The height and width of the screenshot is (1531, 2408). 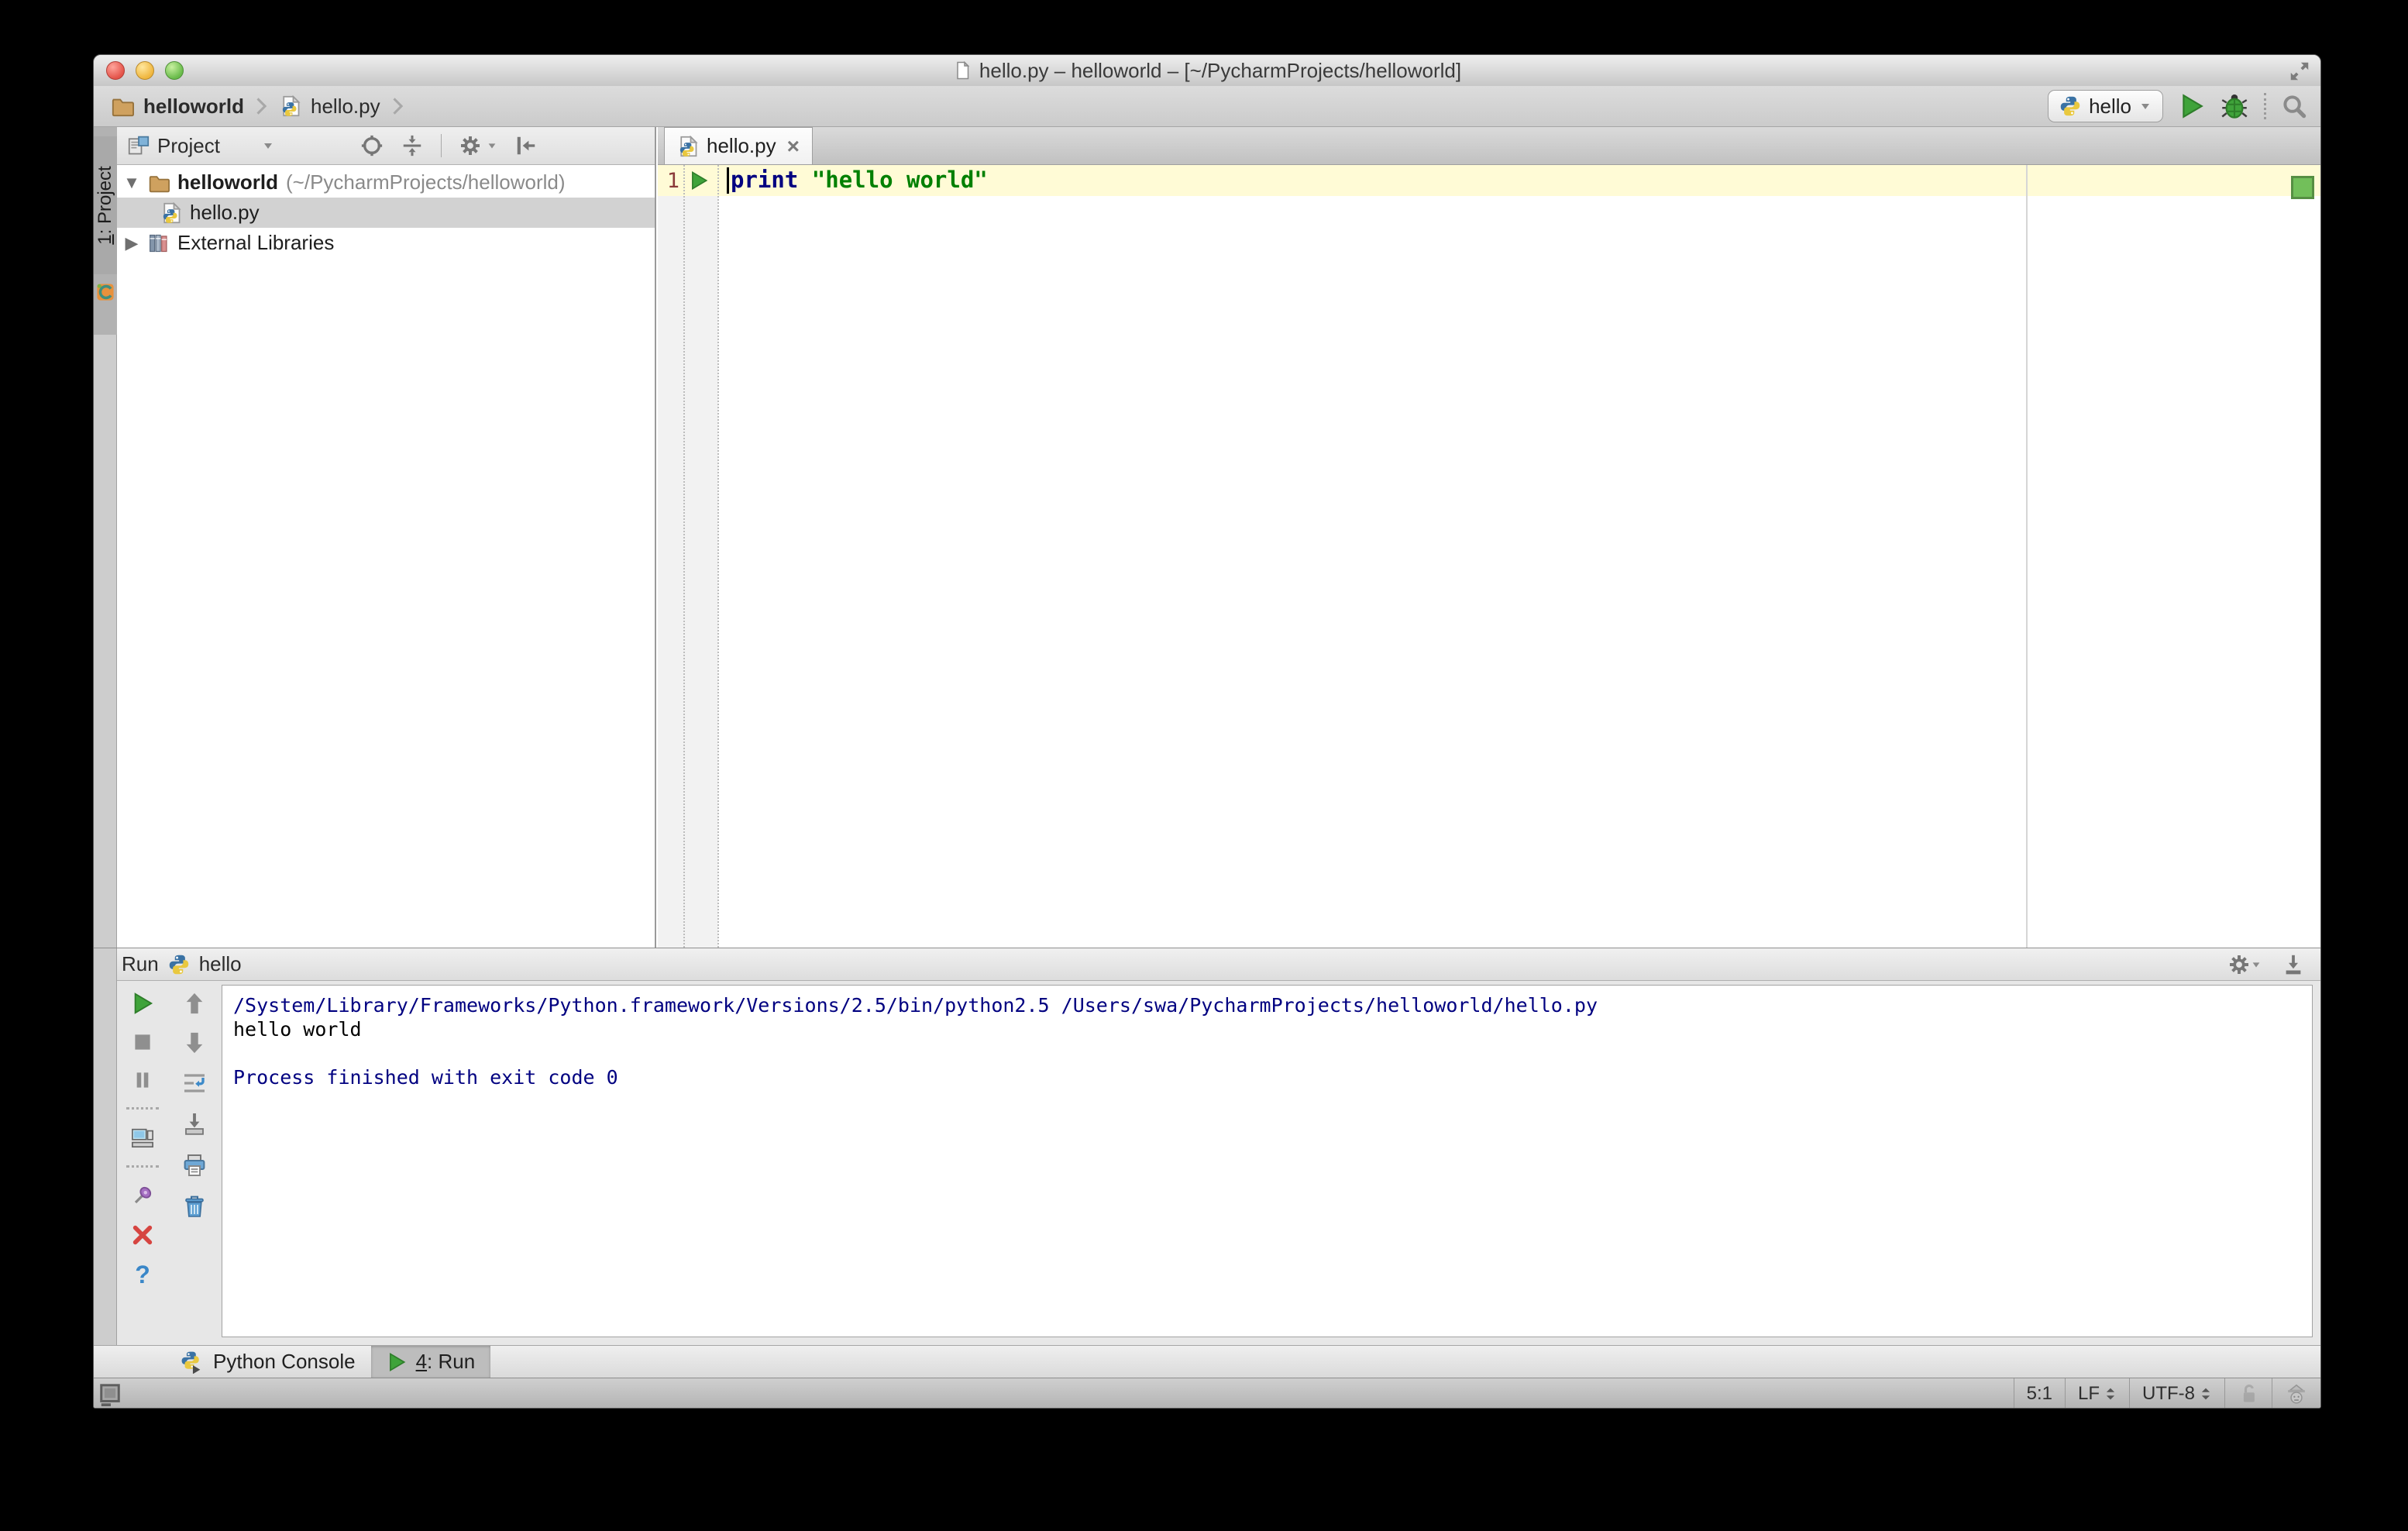 I want to click on run-button, so click(x=2192, y=106).